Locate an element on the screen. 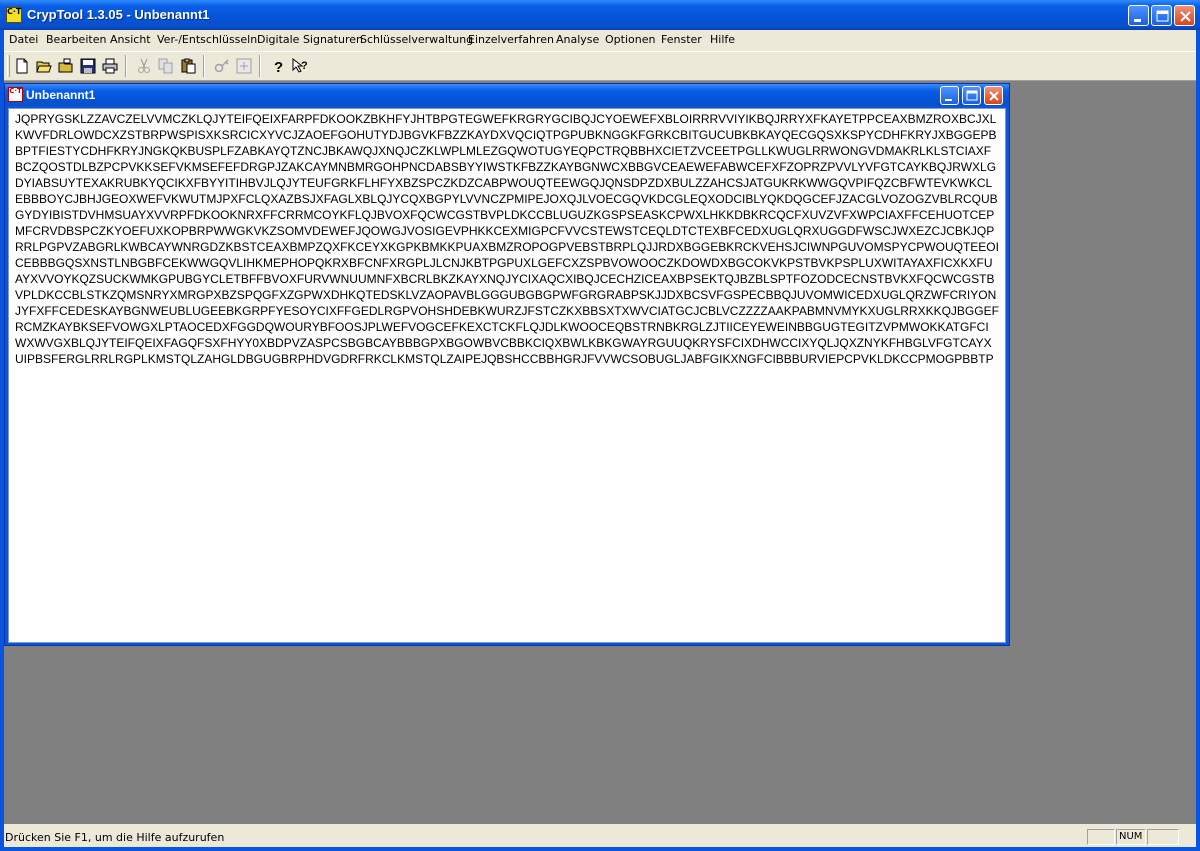  document-title: Unbenannt1 is located at coordinates (61, 95).